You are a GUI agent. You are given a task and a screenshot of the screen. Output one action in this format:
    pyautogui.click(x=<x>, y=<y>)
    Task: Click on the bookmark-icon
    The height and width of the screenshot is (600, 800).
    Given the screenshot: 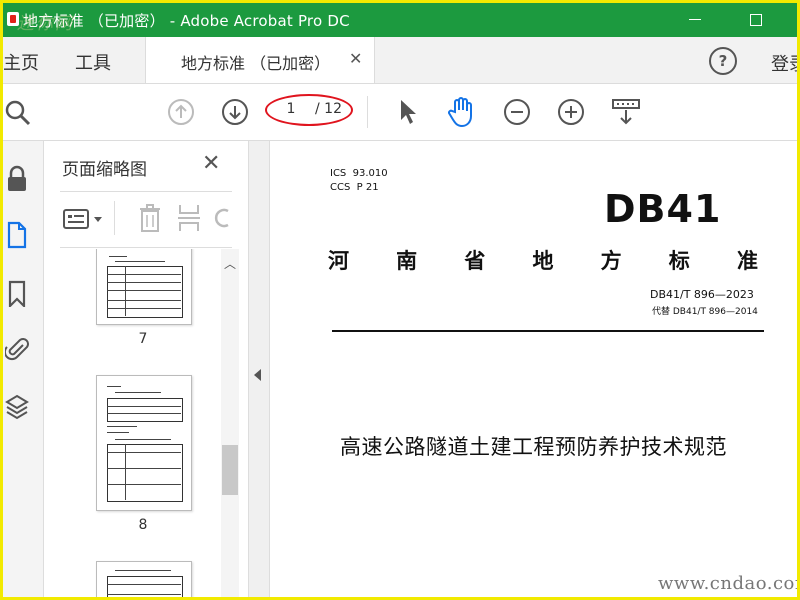 What is the action you would take?
    pyautogui.click(x=17, y=293)
    